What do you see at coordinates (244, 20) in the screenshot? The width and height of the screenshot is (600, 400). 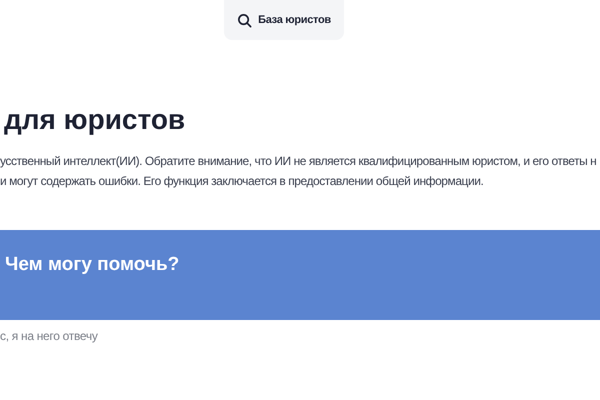 I see `search-icon` at bounding box center [244, 20].